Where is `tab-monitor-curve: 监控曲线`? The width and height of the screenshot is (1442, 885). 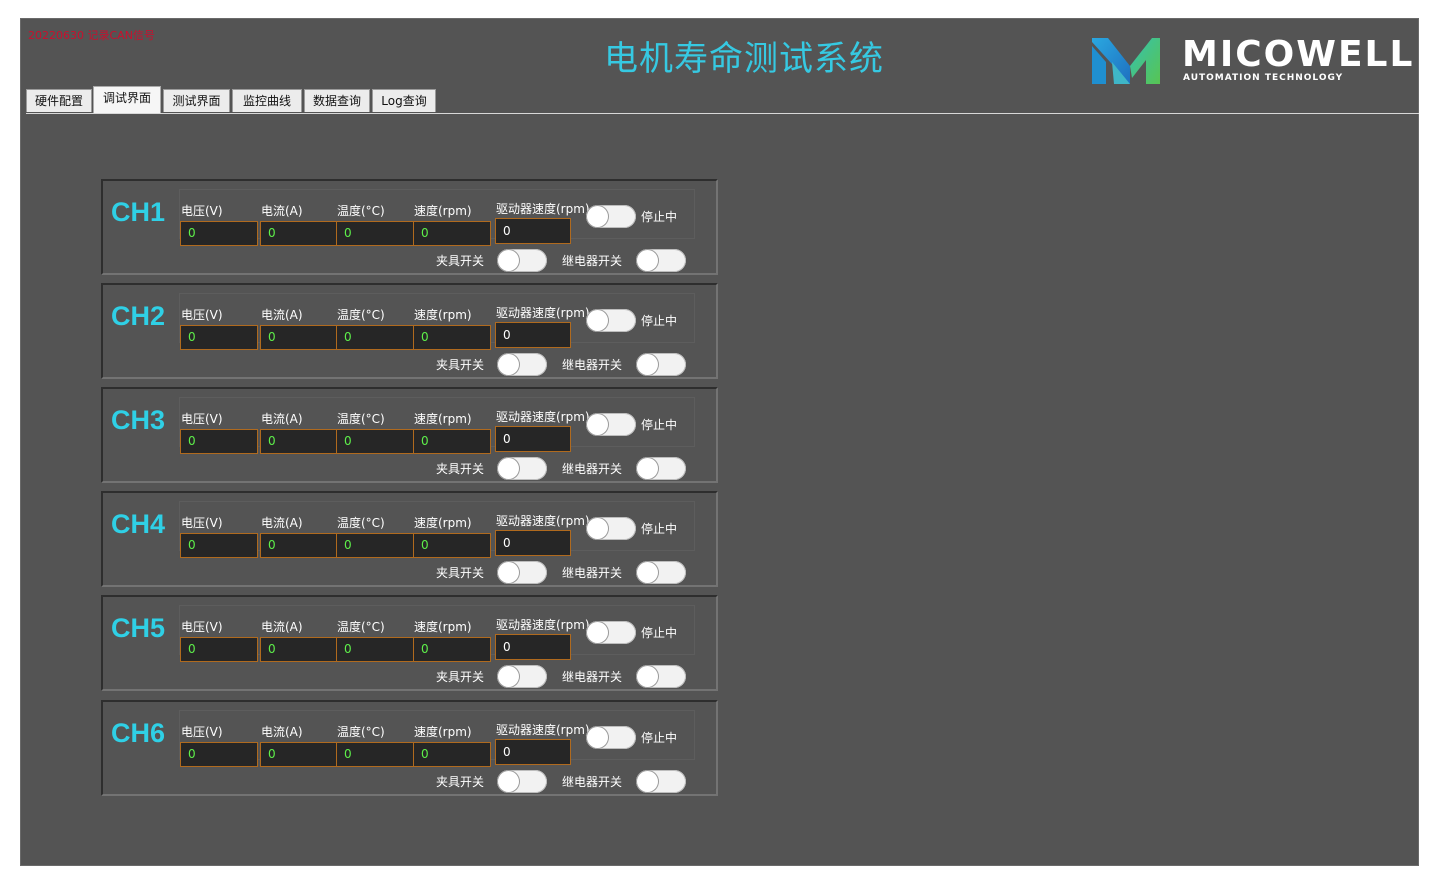 tab-monitor-curve: 监控曲线 is located at coordinates (267, 100).